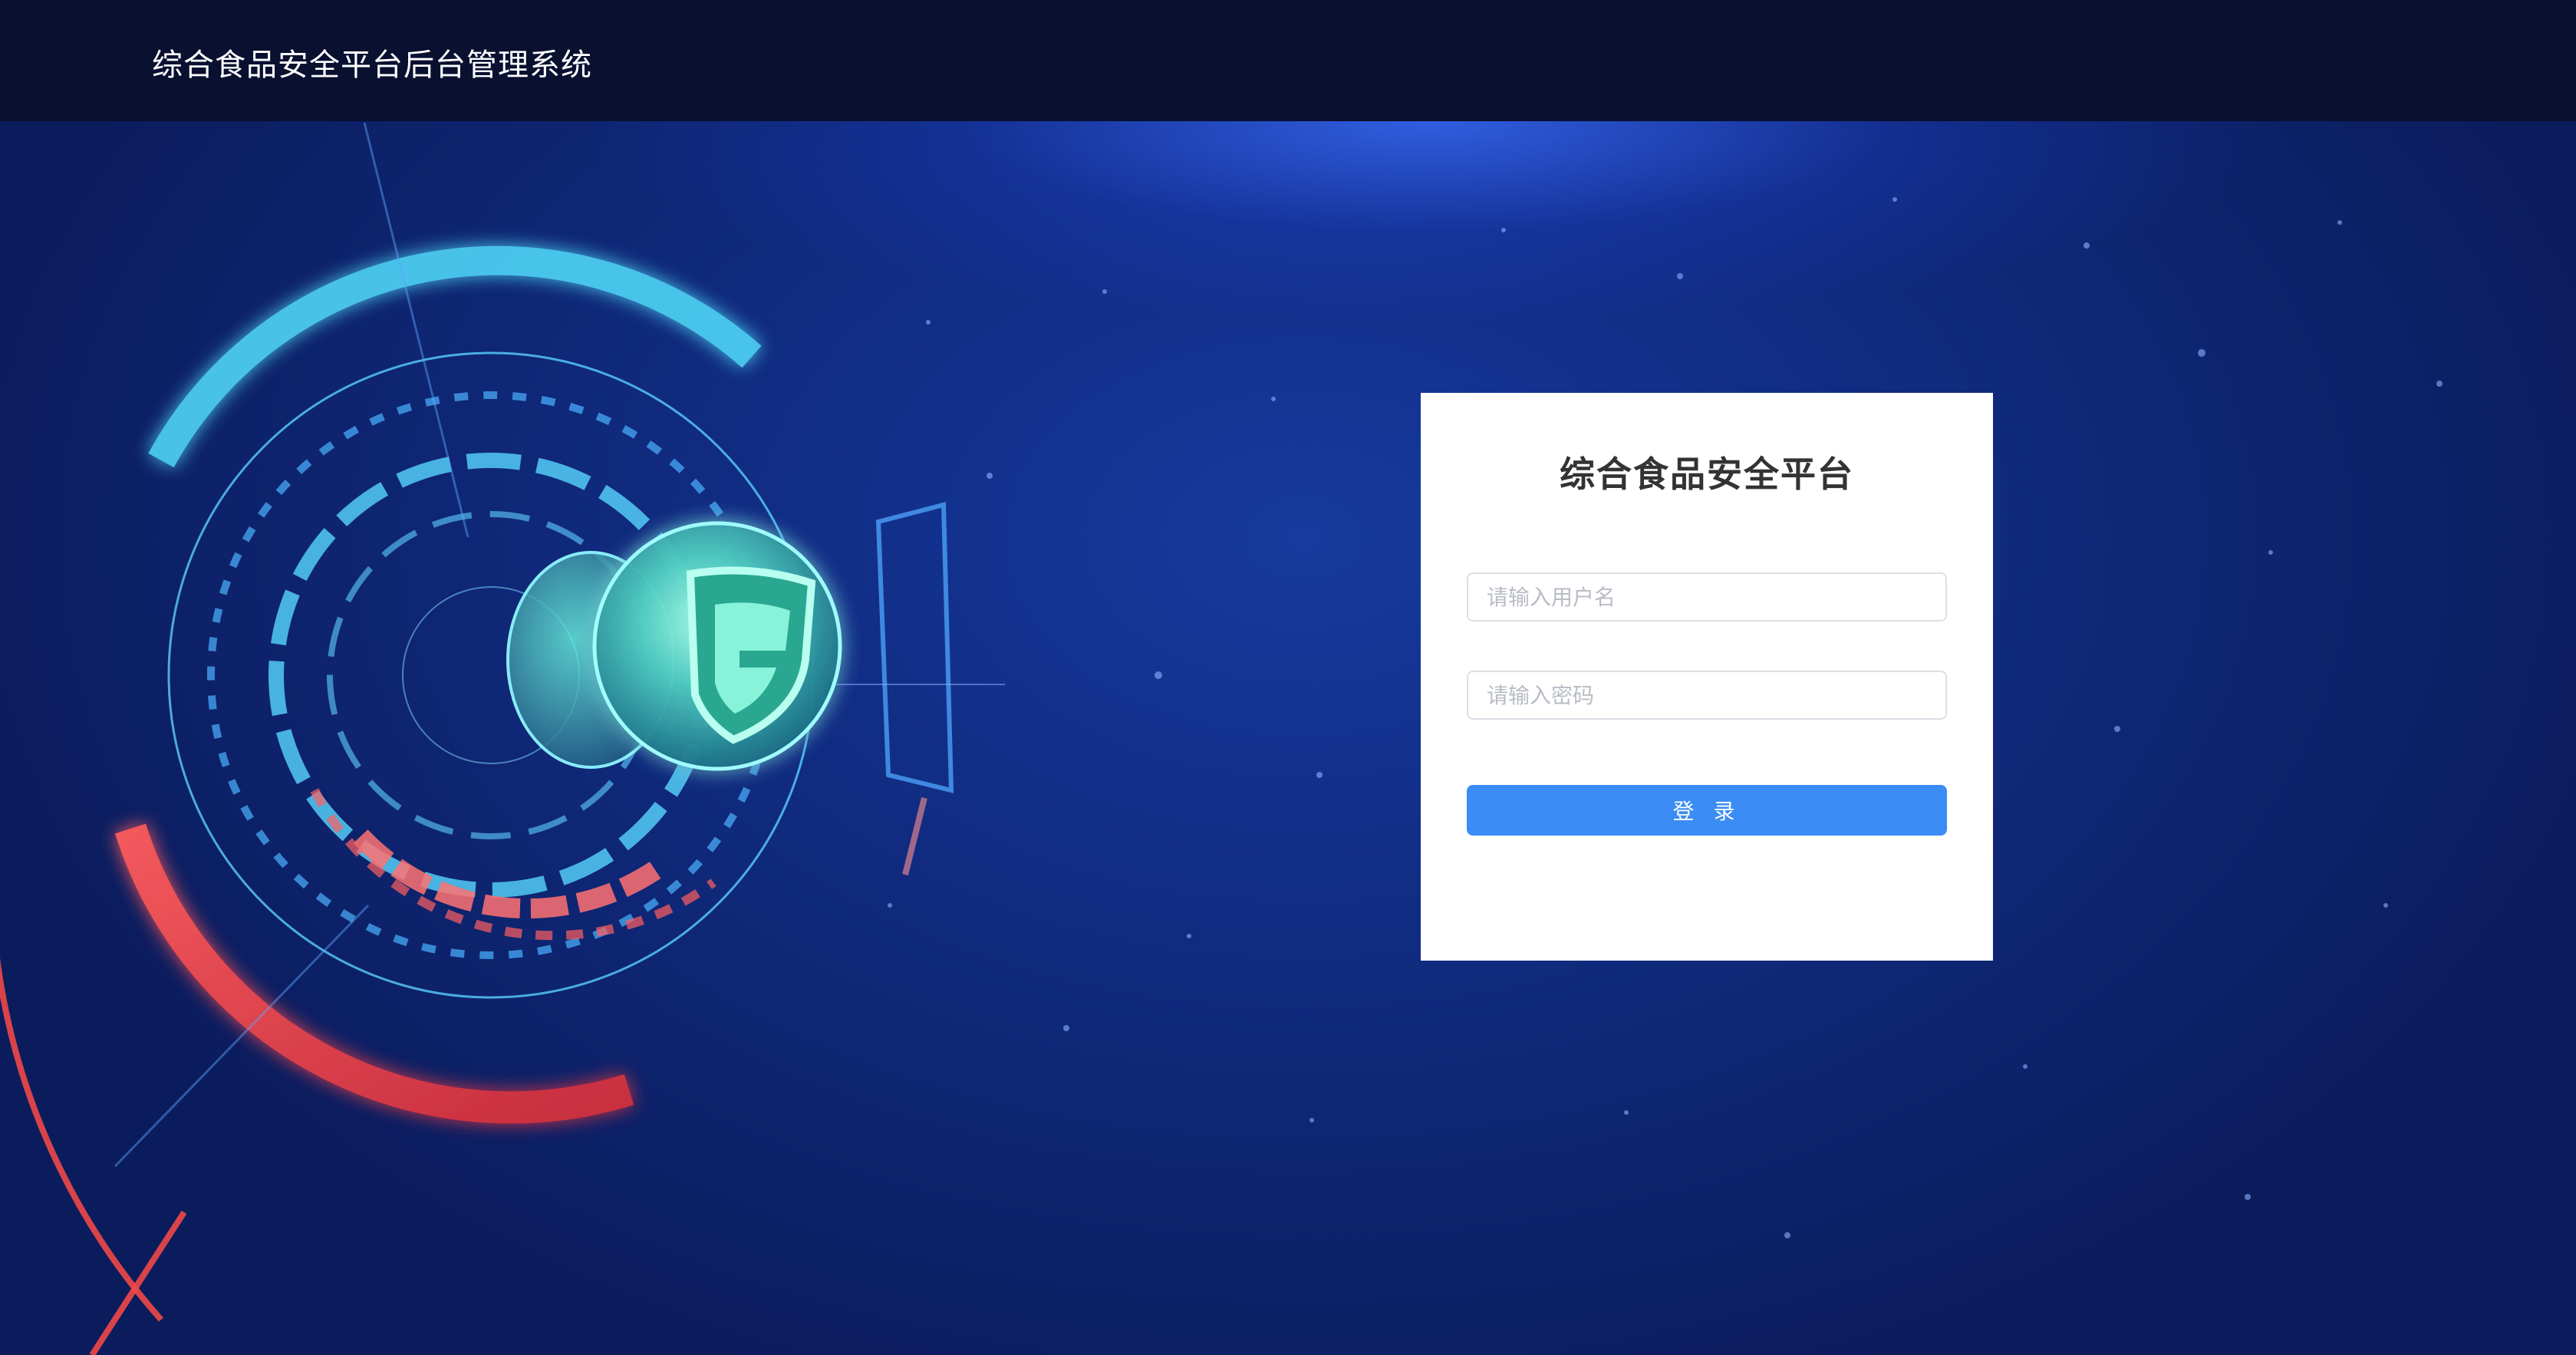 The image size is (2576, 1355). I want to click on login-title: 综合食品安全平台, so click(1707, 474).